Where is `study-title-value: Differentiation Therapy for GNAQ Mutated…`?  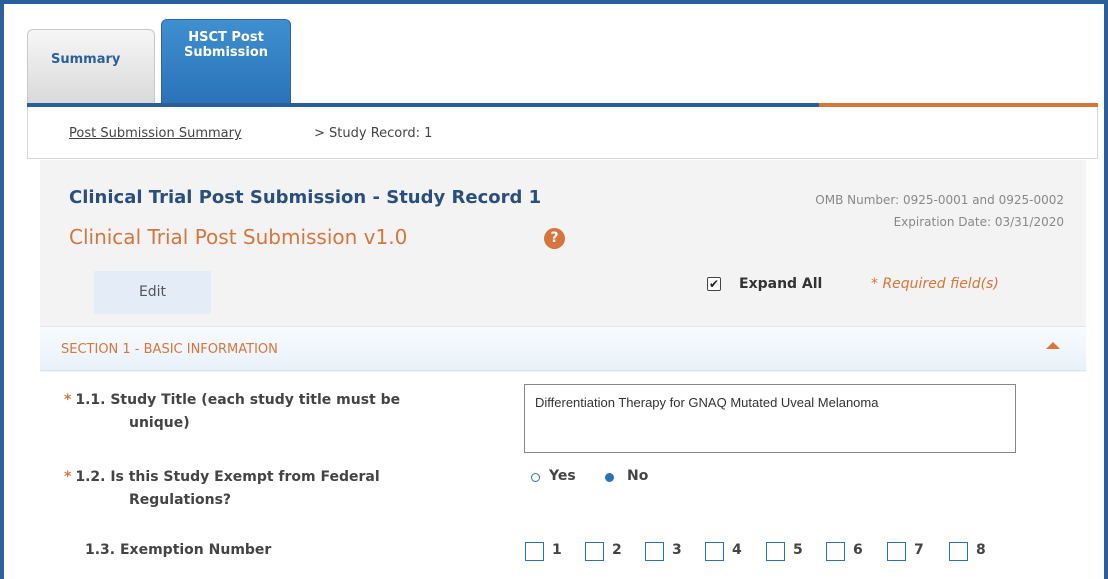
study-title-value: Differentiation Therapy for GNAQ Mutated… is located at coordinates (707, 402).